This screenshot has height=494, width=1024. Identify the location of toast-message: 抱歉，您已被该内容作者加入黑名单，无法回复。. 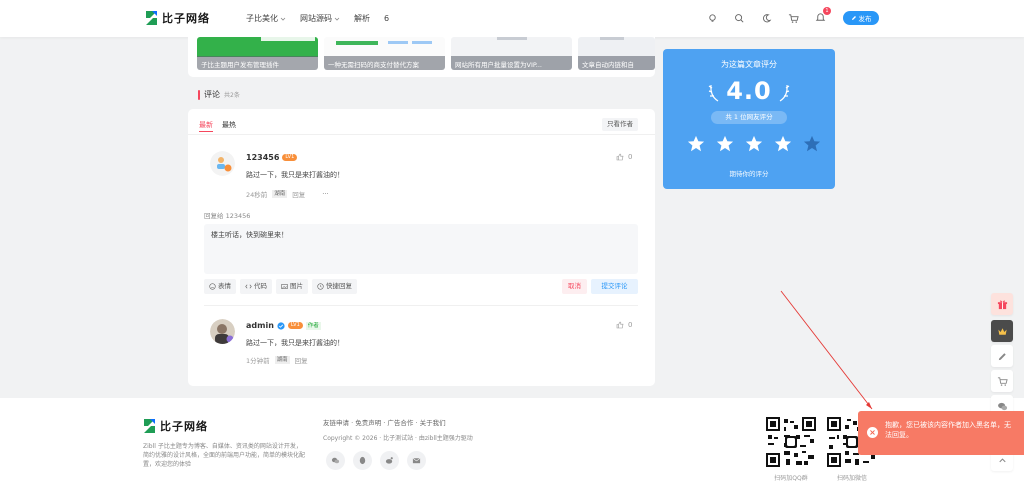
(948, 430).